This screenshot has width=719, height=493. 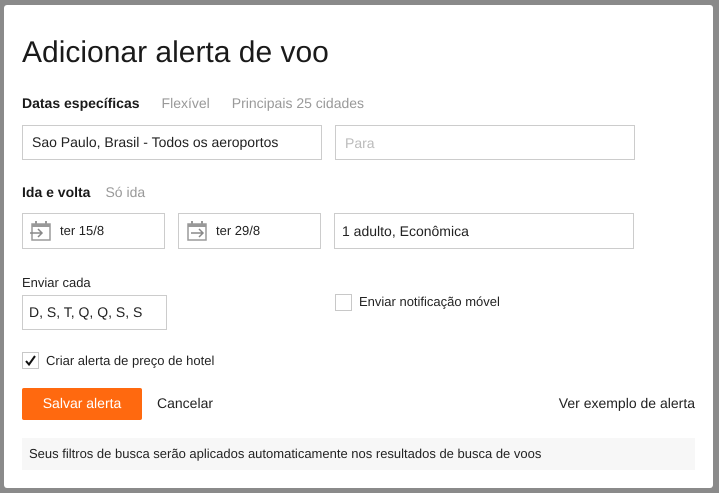 What do you see at coordinates (57, 283) in the screenshot?
I see `frequency-label: Enviar cada` at bounding box center [57, 283].